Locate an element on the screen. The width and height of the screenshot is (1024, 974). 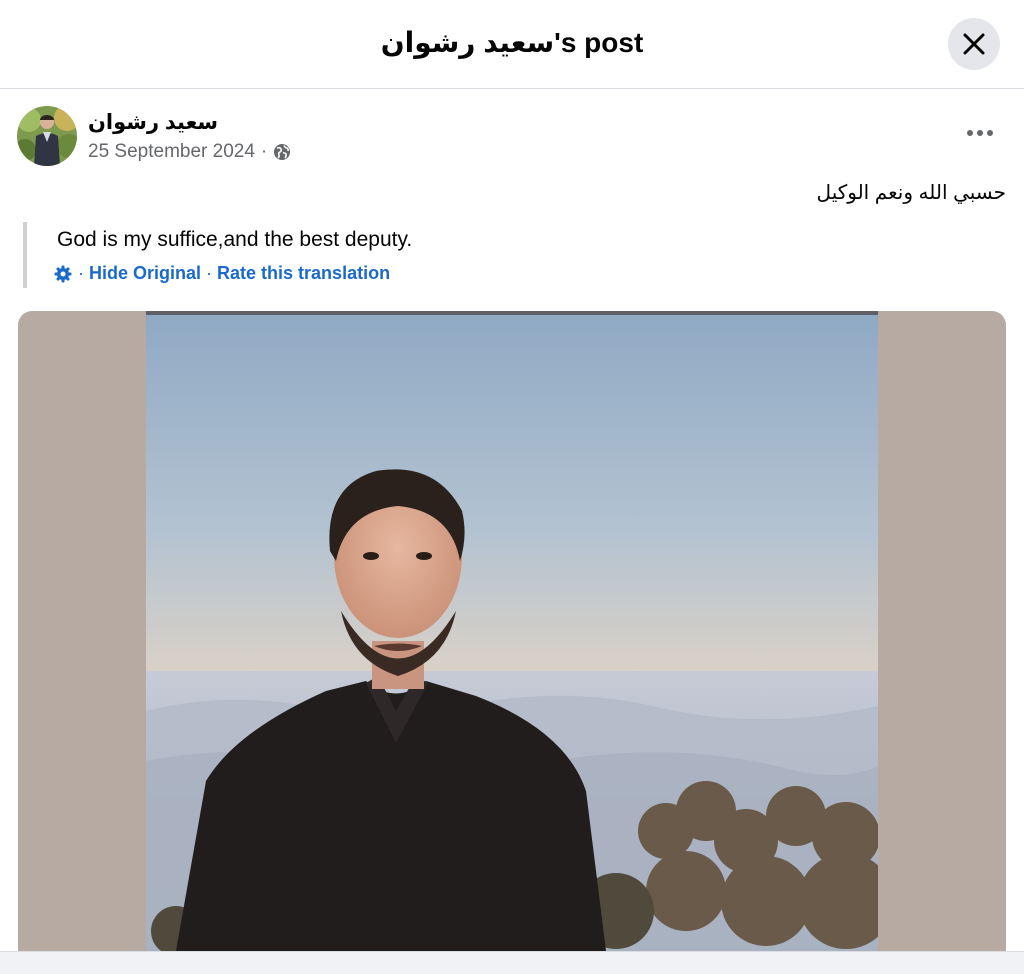
post-date: 25 September 2024 is located at coordinates (171, 152).